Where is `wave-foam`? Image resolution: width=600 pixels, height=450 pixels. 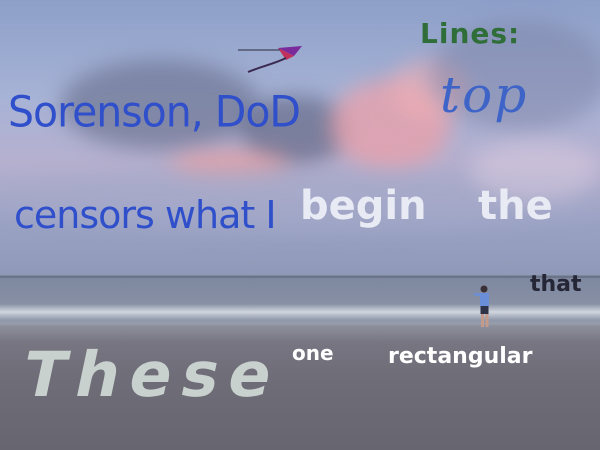 wave-foam is located at coordinates (300, 312).